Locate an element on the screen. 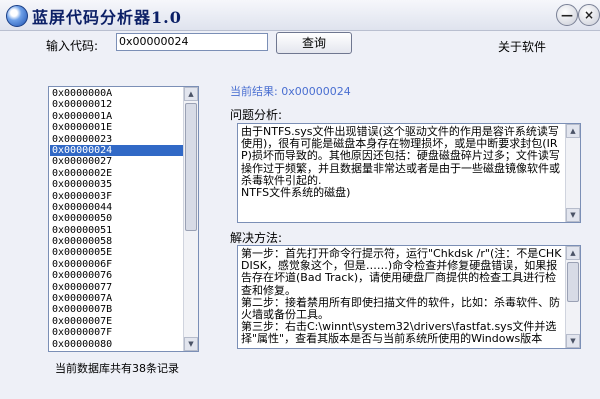 This screenshot has height=399, width=600. code-list-item: 0x00000058 is located at coordinates (117, 241).